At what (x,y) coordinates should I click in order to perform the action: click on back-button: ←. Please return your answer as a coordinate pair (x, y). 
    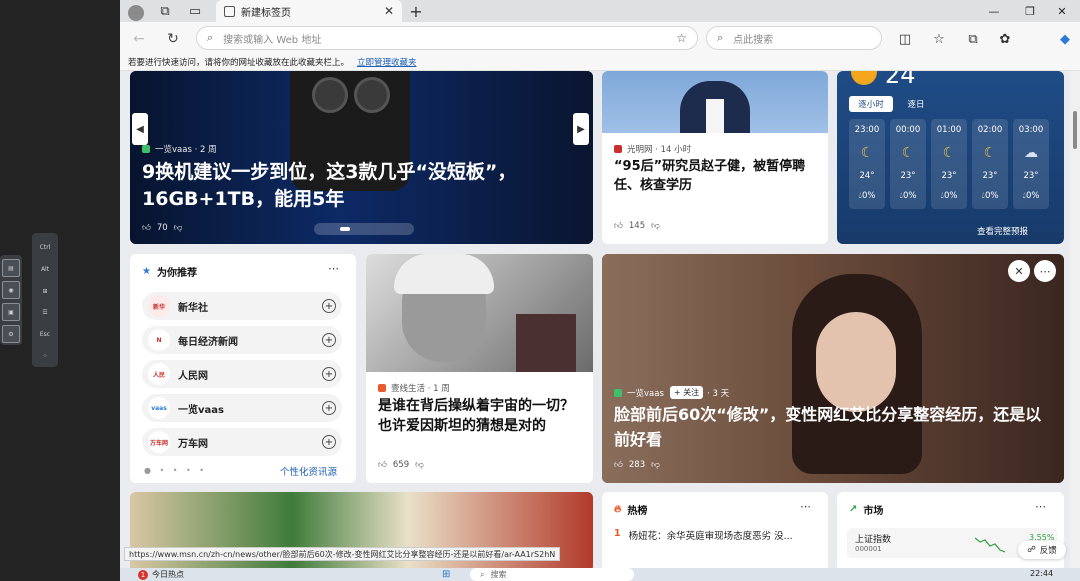
    Looking at the image, I should click on (139, 39).